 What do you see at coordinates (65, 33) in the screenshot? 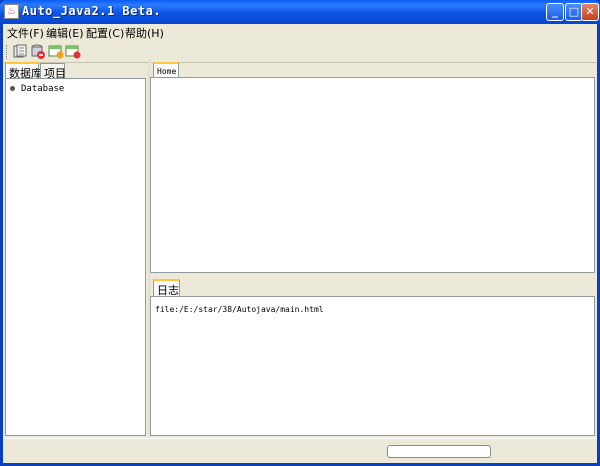
I see `menu-edit: 编辑(E)` at bounding box center [65, 33].